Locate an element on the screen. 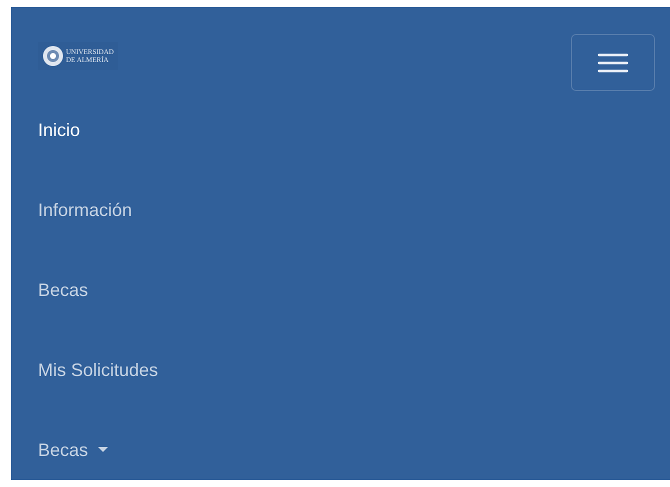 The image size is (670, 487). nav-link: Inicio is located at coordinates (59, 130).